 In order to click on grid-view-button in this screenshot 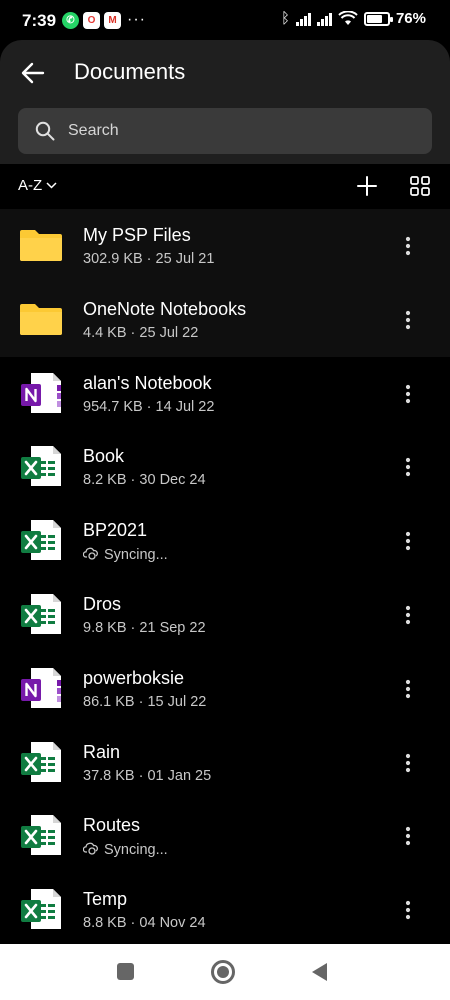, I will do `click(420, 186)`.